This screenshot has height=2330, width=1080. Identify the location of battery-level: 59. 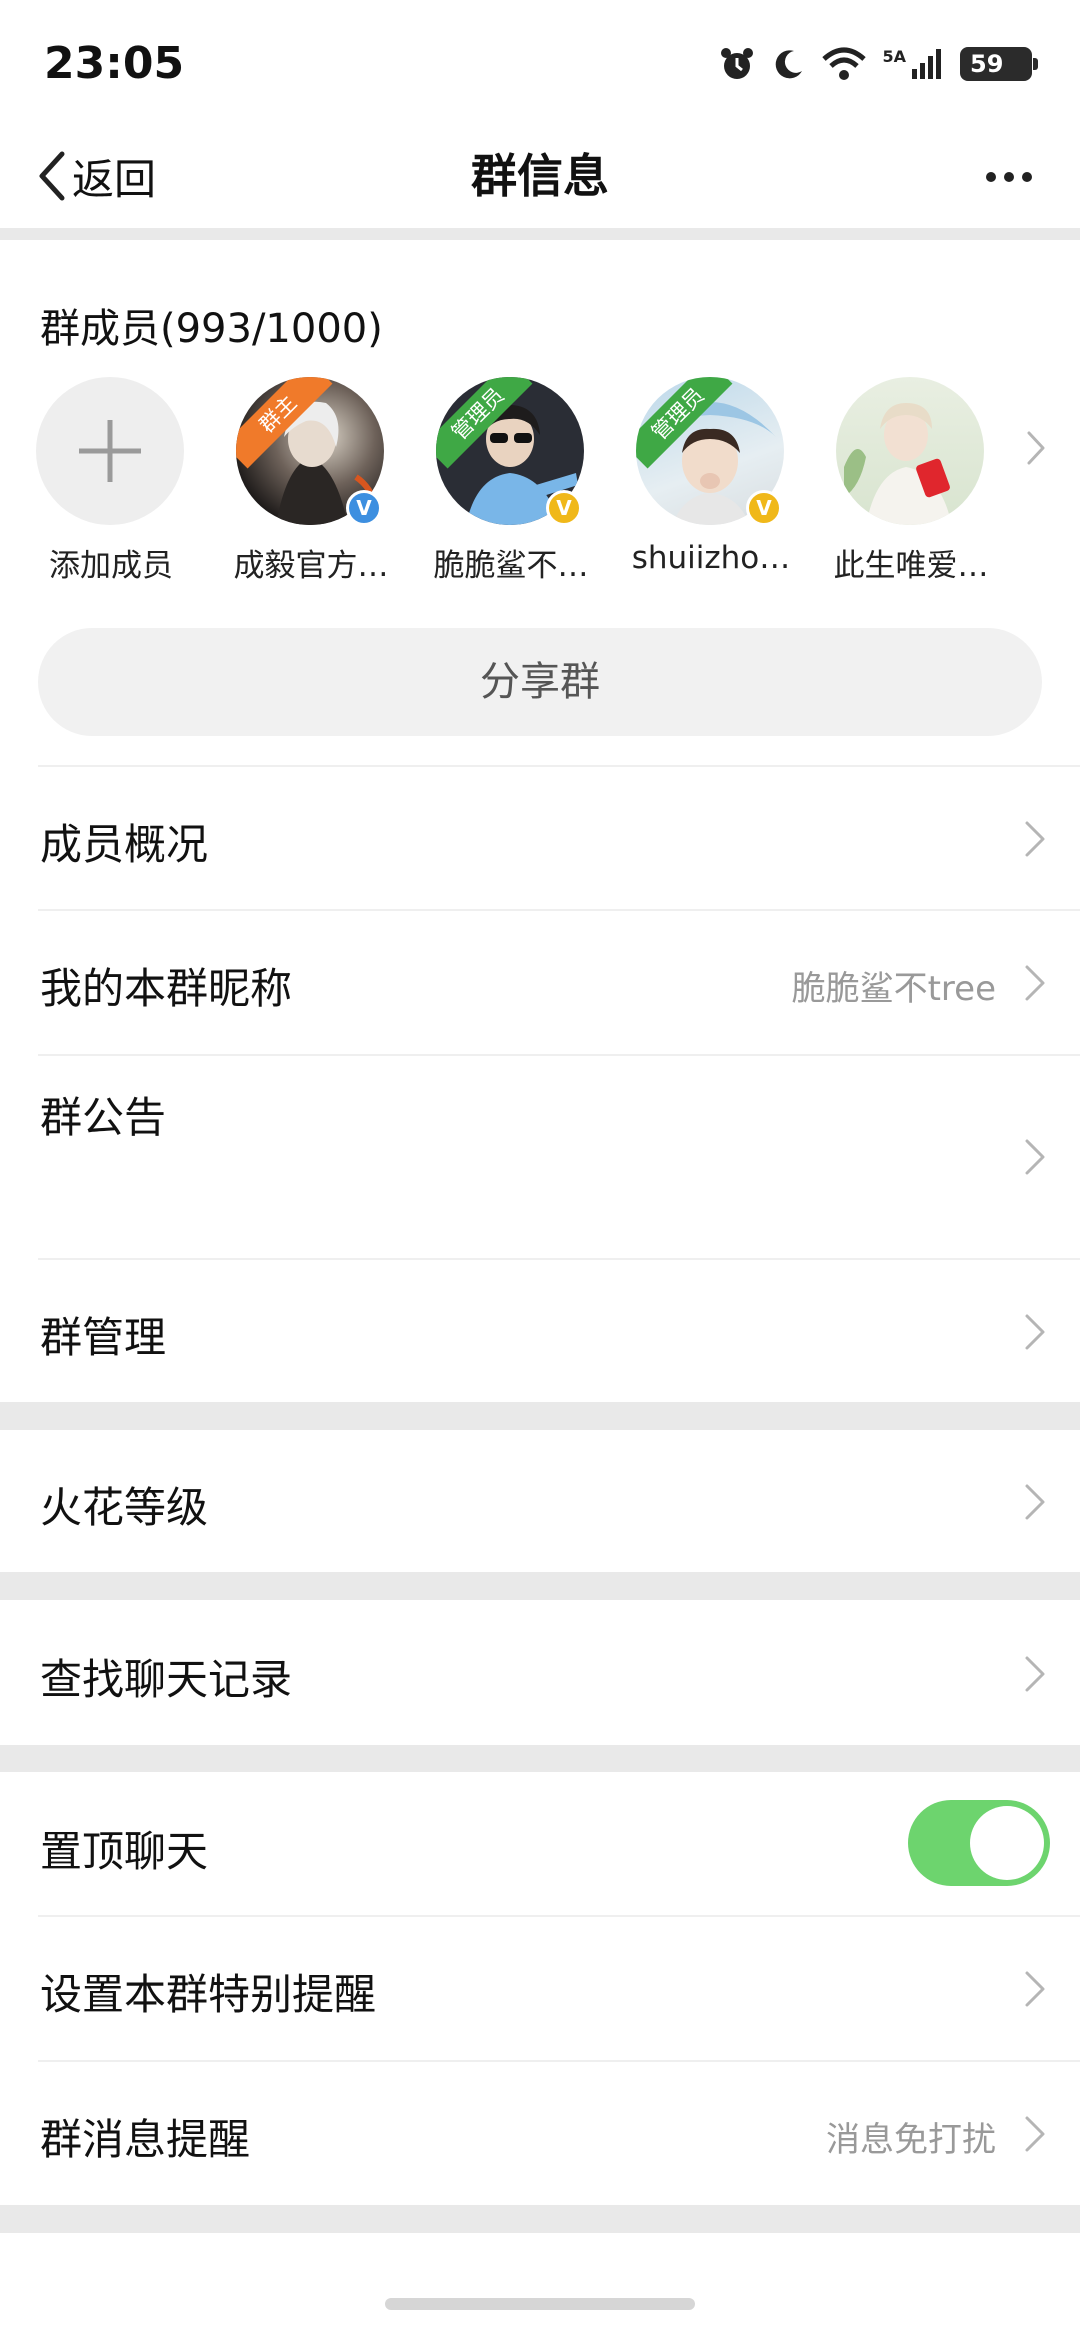
(987, 64).